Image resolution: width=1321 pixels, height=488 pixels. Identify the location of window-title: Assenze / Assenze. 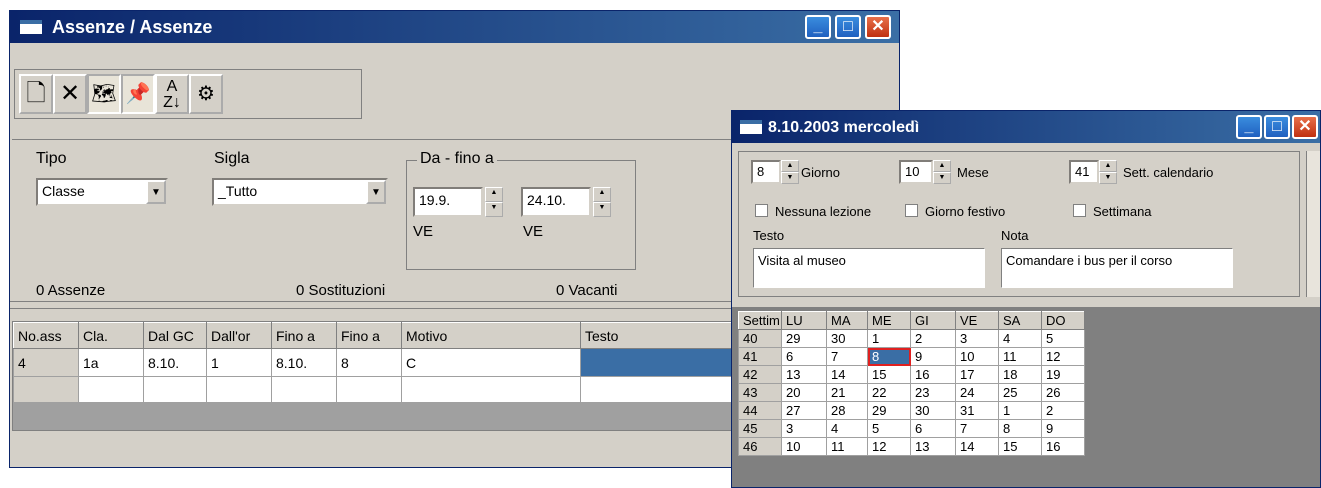
(132, 27).